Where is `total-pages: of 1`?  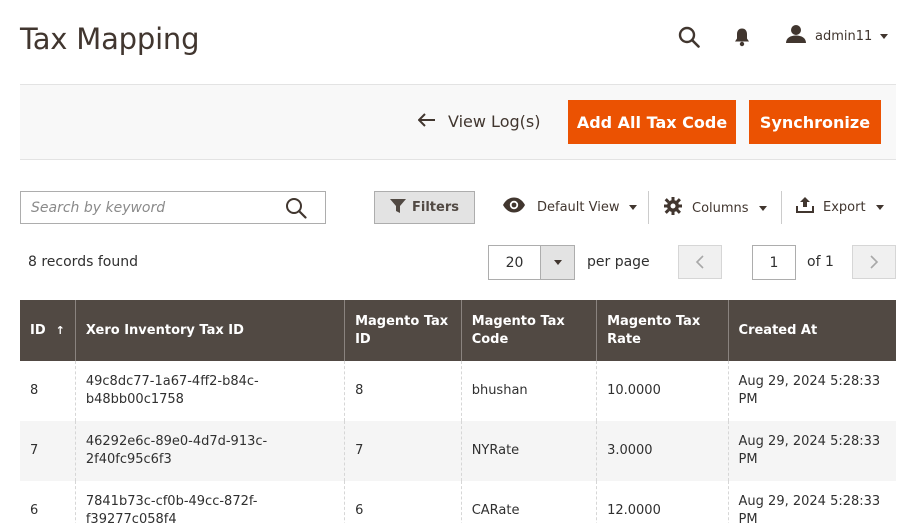
total-pages: of 1 is located at coordinates (820, 262).